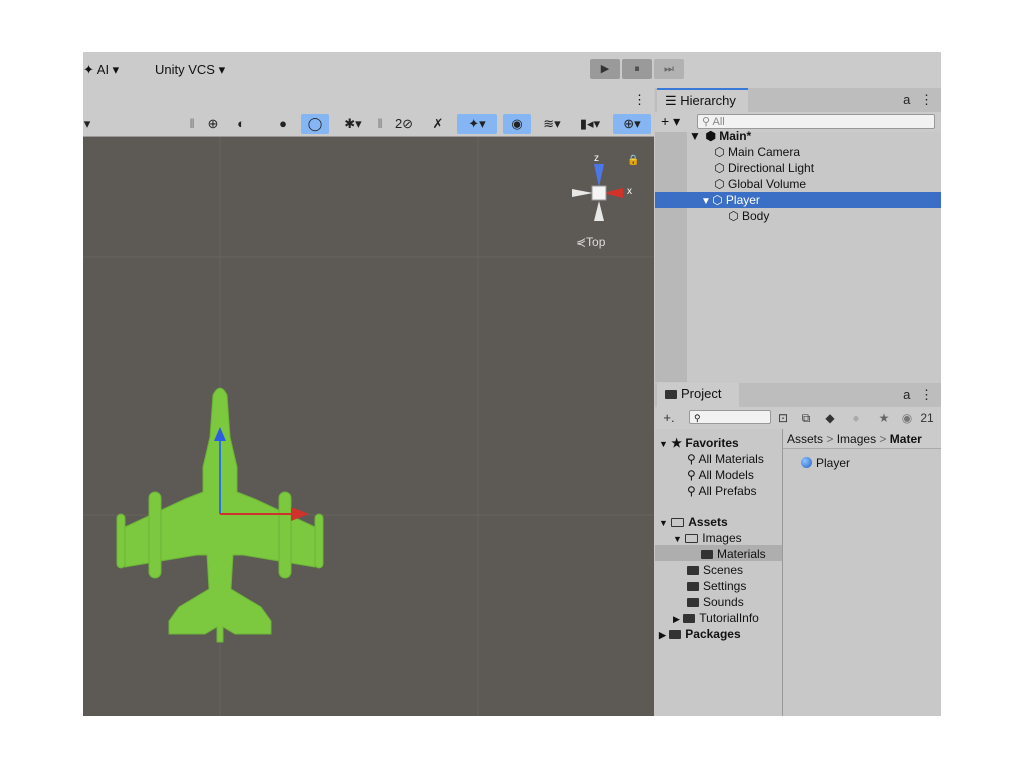 The width and height of the screenshot is (1024, 768). Describe the element at coordinates (300, 514) in the screenshot. I see `x-axis-arrow-icon` at that location.